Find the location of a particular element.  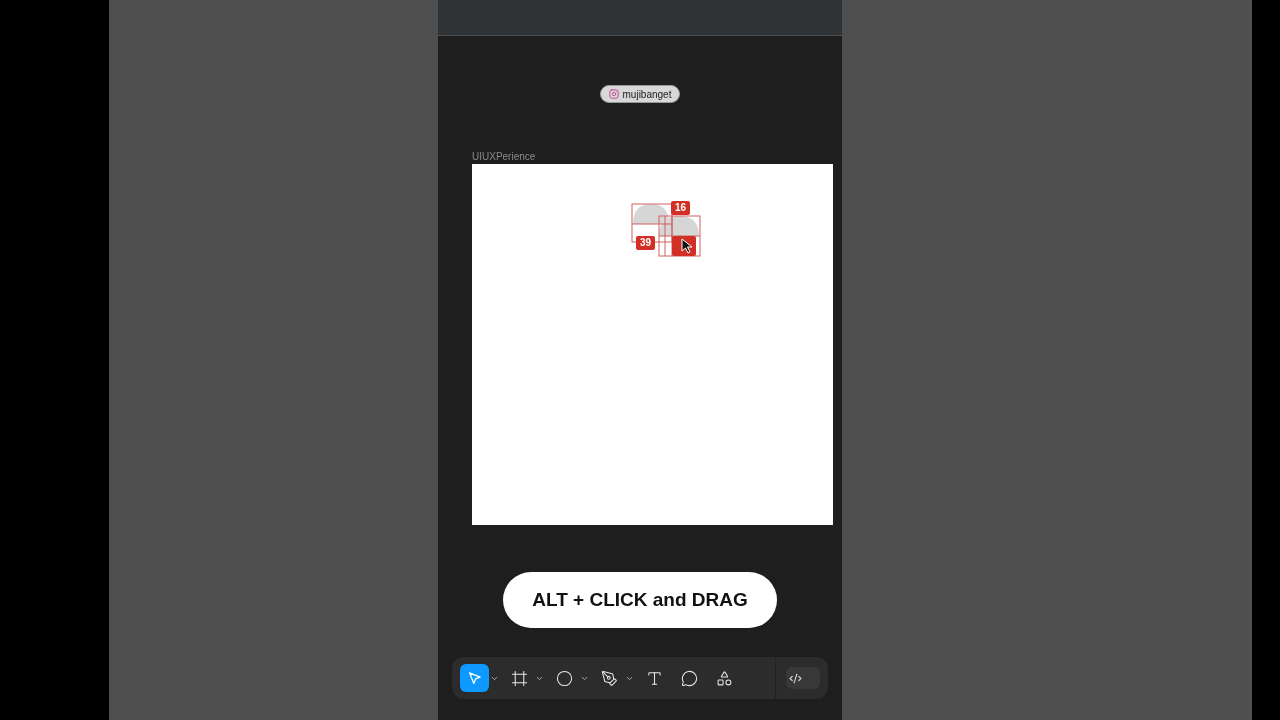

pointer-icon is located at coordinates (474, 678).